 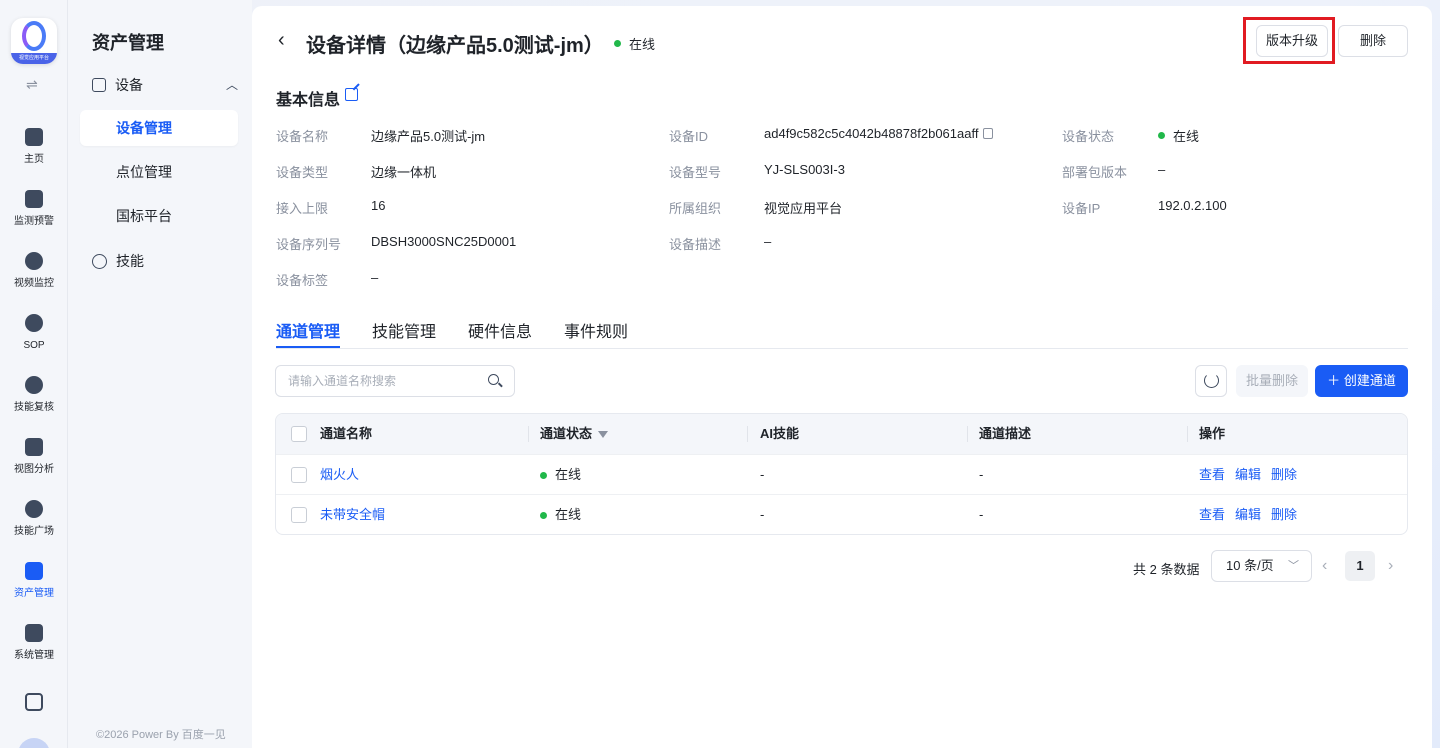 I want to click on rail-item-home: 主页, so click(x=34, y=146).